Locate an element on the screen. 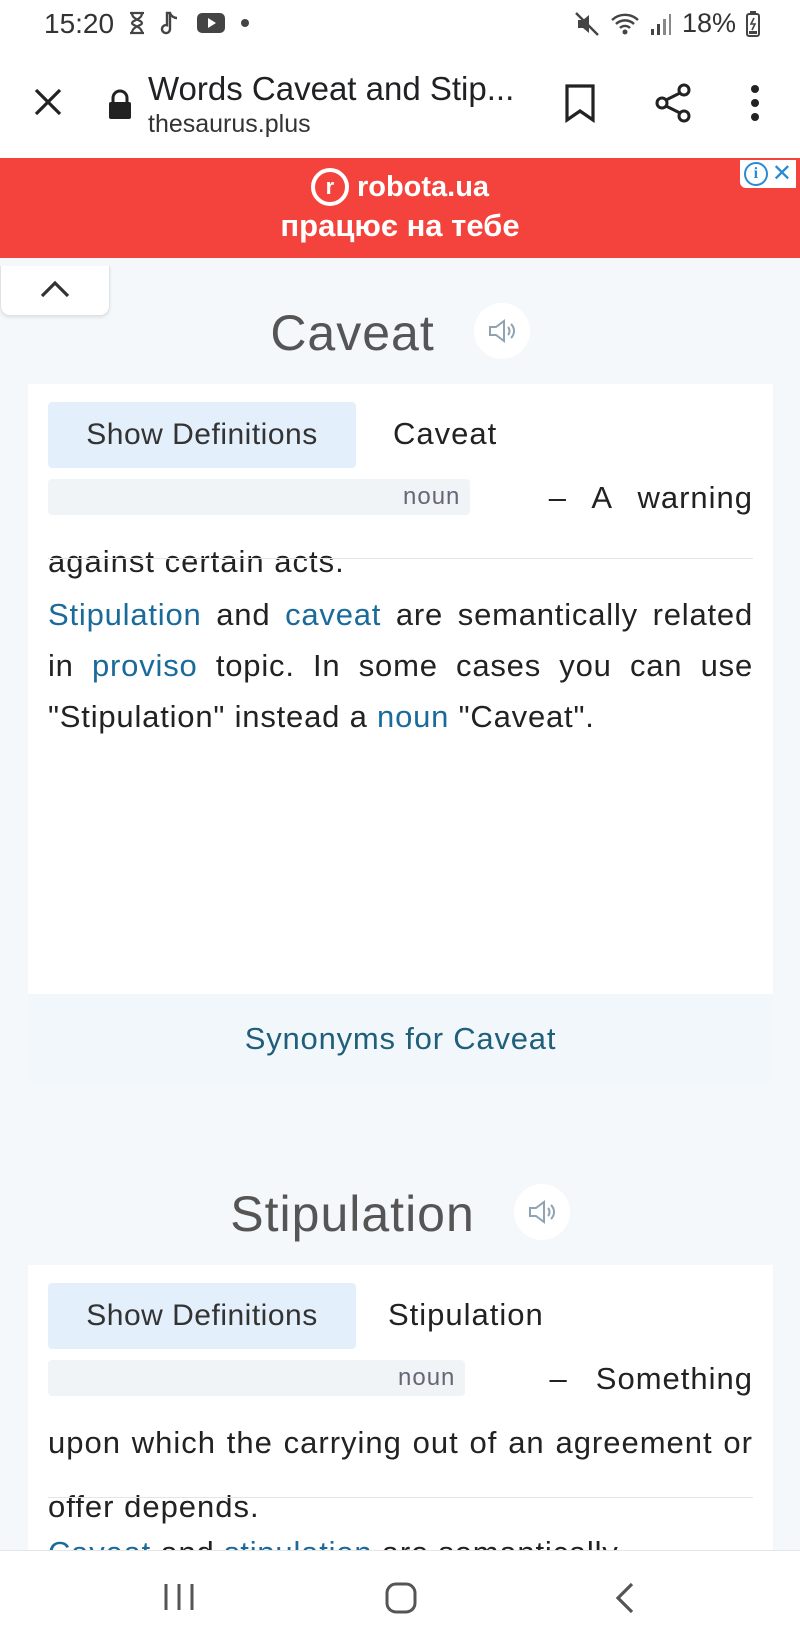 This screenshot has height=1645, width=800. close-icon is located at coordinates (48, 102).